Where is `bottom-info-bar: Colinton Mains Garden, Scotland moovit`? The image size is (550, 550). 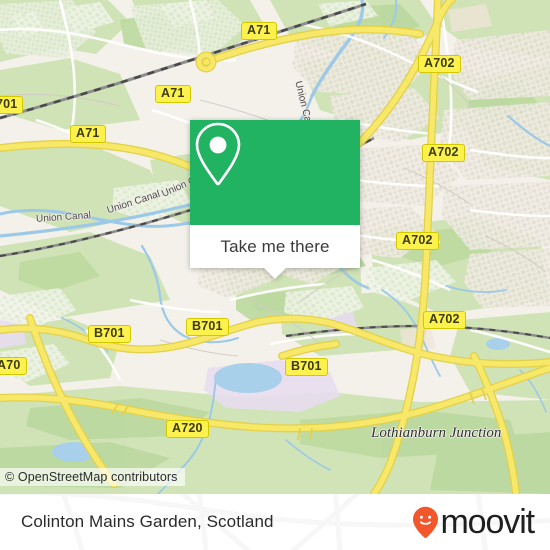
bottom-info-bar: Colinton Mains Garden, Scotland moovit is located at coordinates (275, 522).